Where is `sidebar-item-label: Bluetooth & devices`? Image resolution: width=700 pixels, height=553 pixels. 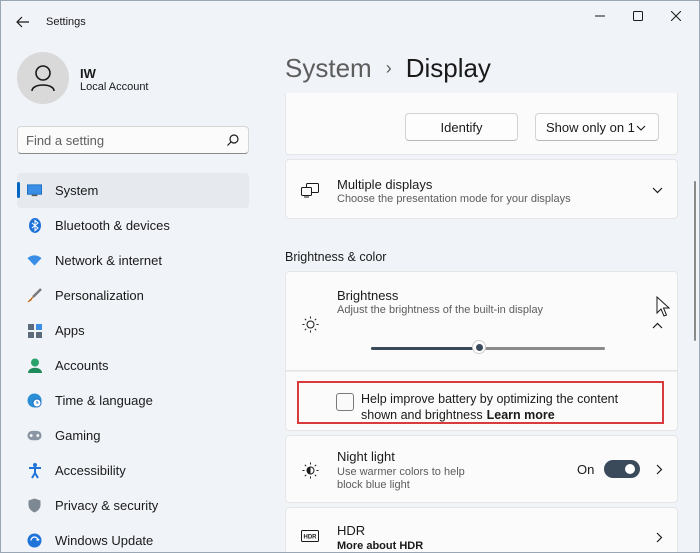
sidebar-item-label: Bluetooth & devices is located at coordinates (112, 225).